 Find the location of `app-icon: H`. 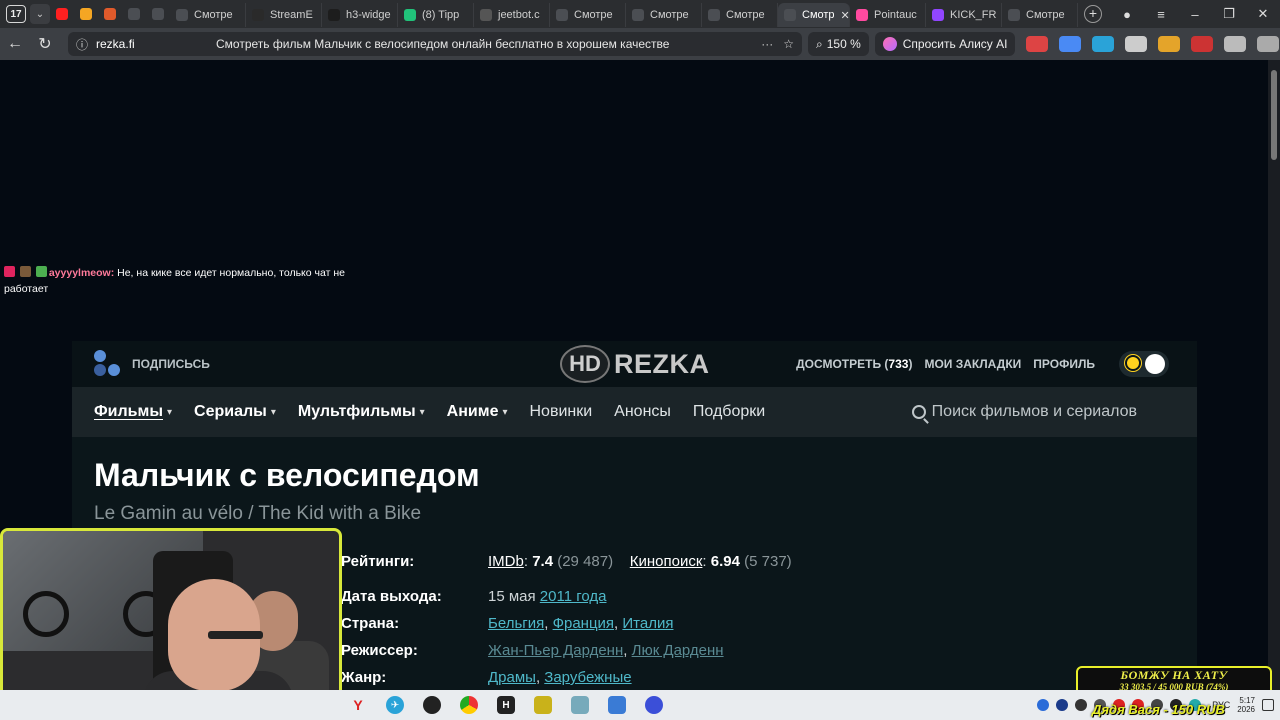

app-icon: H is located at coordinates (506, 705).